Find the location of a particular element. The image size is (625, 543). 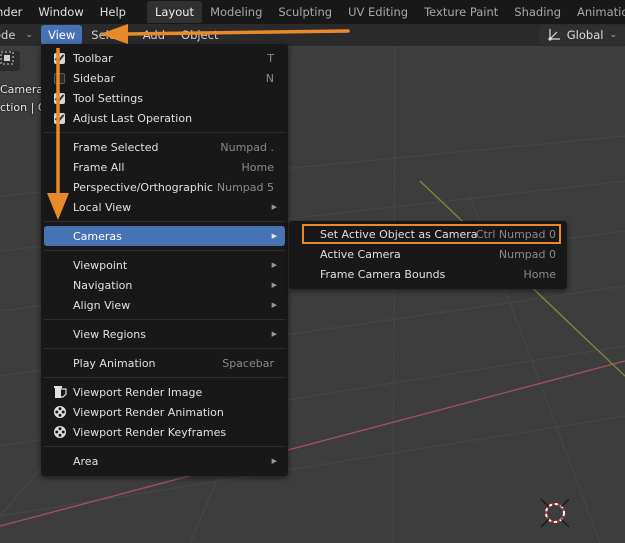

menu-item-shortcut: Ctrl Numpad 0 is located at coordinates (515, 234).